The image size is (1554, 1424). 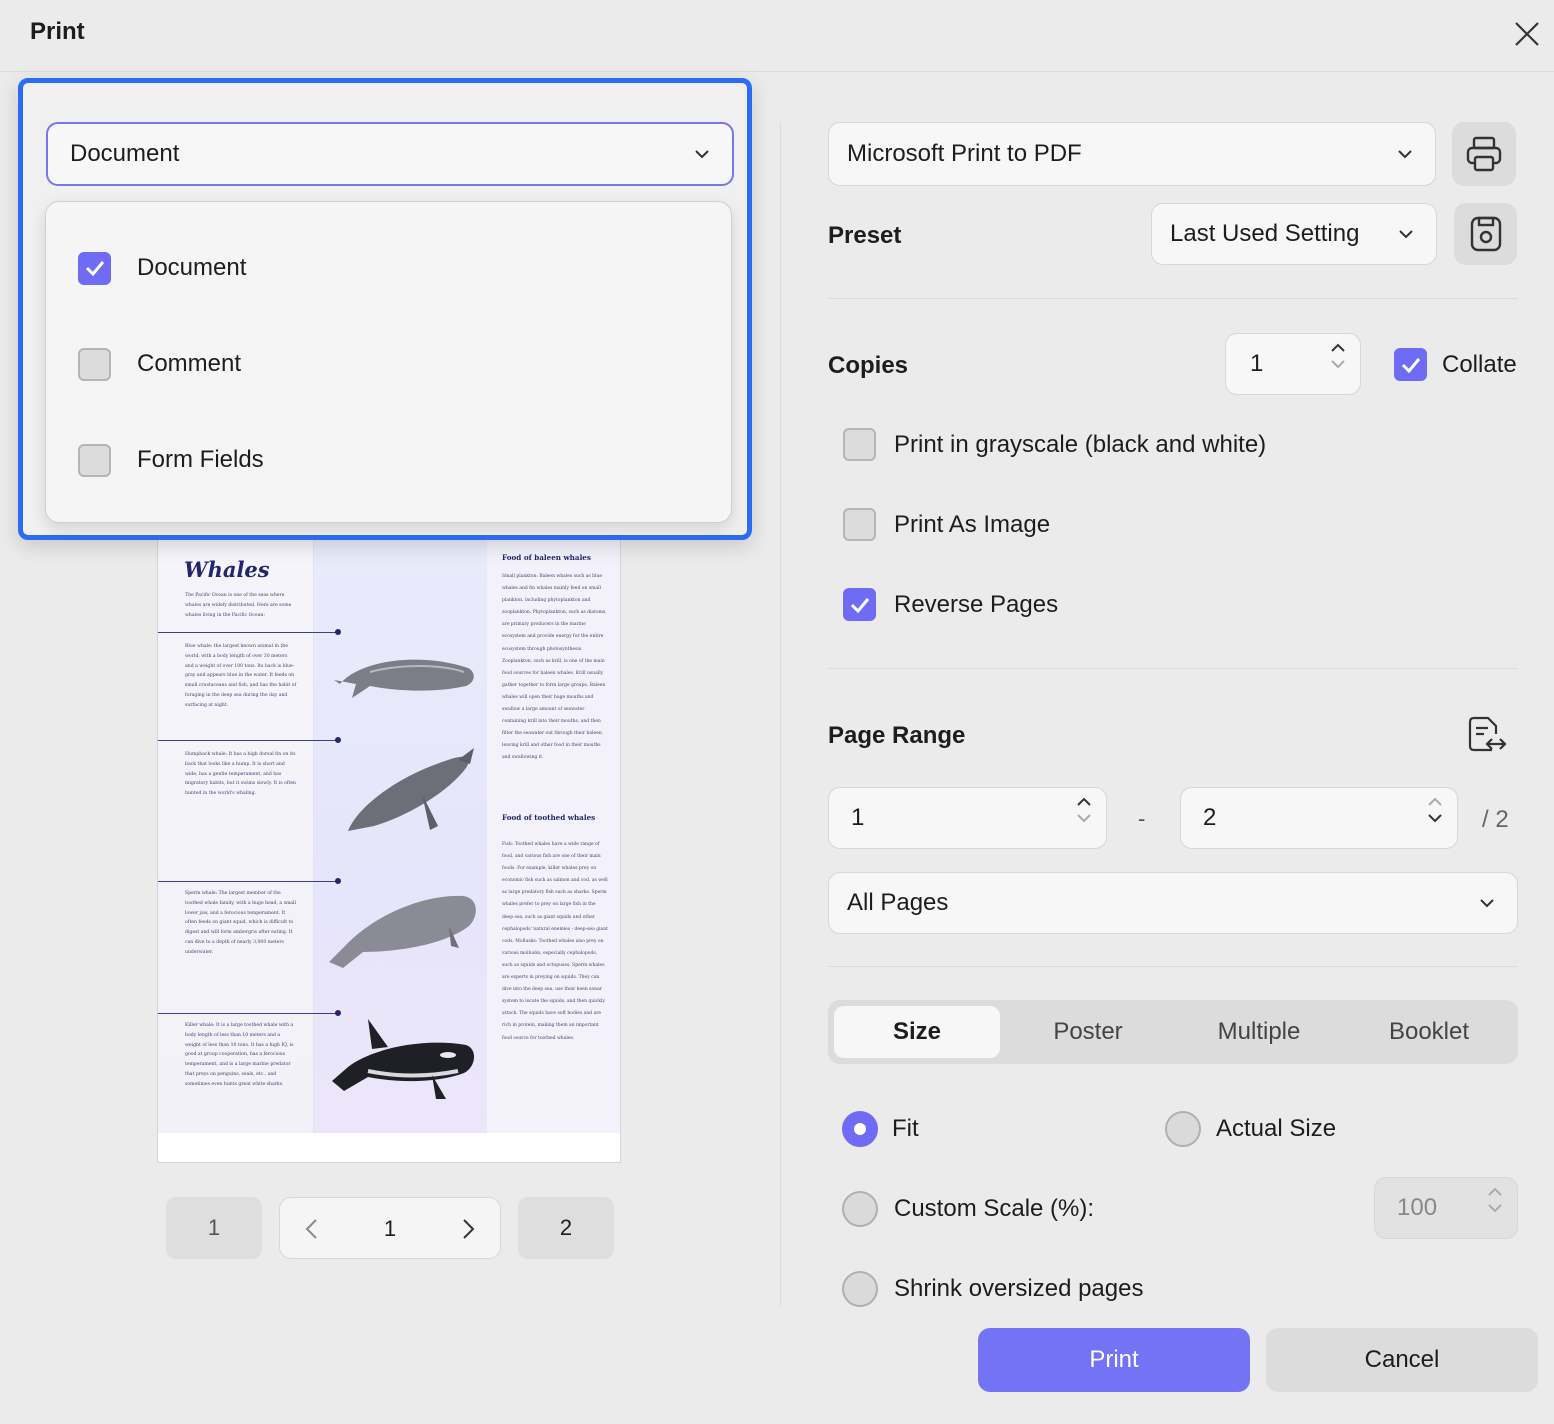 I want to click on grayscale-option: Print in grayscale (black and white), so click(x=1054, y=444).